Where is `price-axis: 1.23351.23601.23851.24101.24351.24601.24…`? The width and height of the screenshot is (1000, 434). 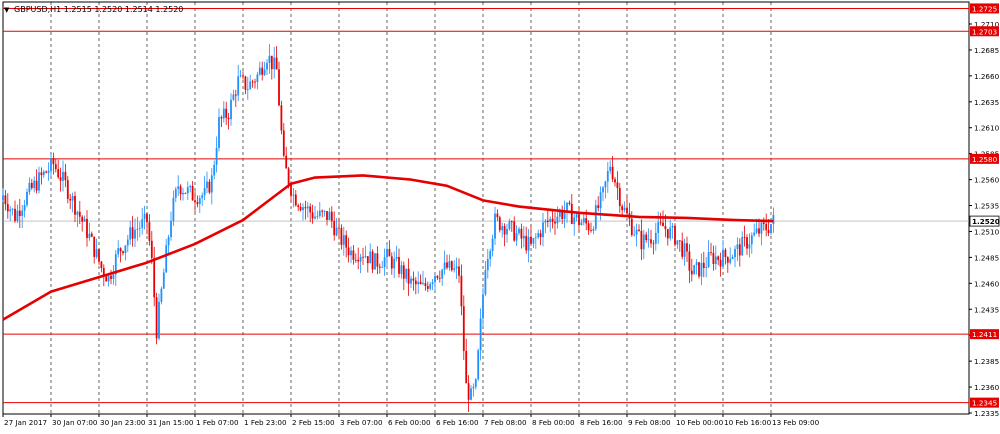
price-axis: 1.23351.23601.23851.24101.24351.24601.24… is located at coordinates (984, 210).